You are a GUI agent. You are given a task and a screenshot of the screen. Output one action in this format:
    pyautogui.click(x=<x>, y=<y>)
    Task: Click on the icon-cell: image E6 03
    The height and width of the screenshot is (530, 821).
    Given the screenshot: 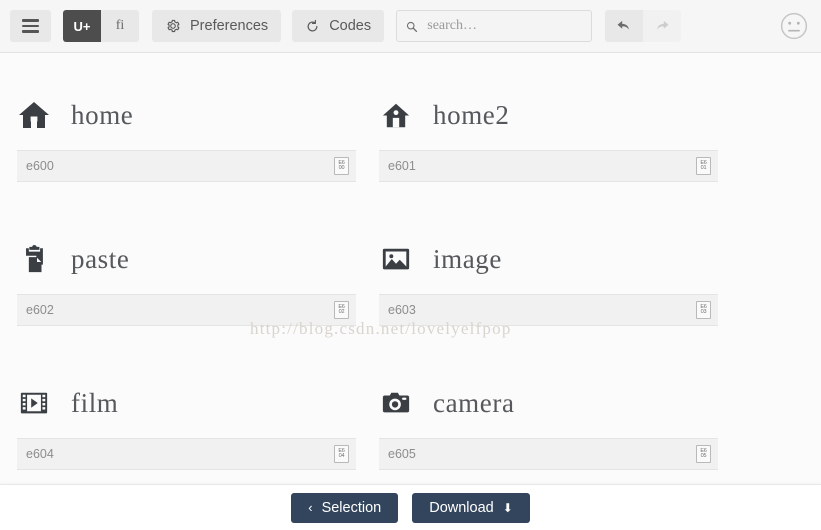 What is the action you would take?
    pyautogui.click(x=548, y=291)
    